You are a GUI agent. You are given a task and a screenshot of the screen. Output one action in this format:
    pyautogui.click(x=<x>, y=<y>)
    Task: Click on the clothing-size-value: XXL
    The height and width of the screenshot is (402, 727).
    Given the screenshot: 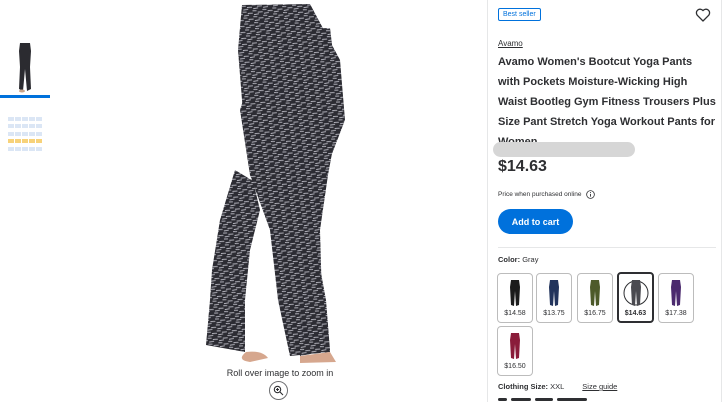 What is the action you would take?
    pyautogui.click(x=557, y=386)
    